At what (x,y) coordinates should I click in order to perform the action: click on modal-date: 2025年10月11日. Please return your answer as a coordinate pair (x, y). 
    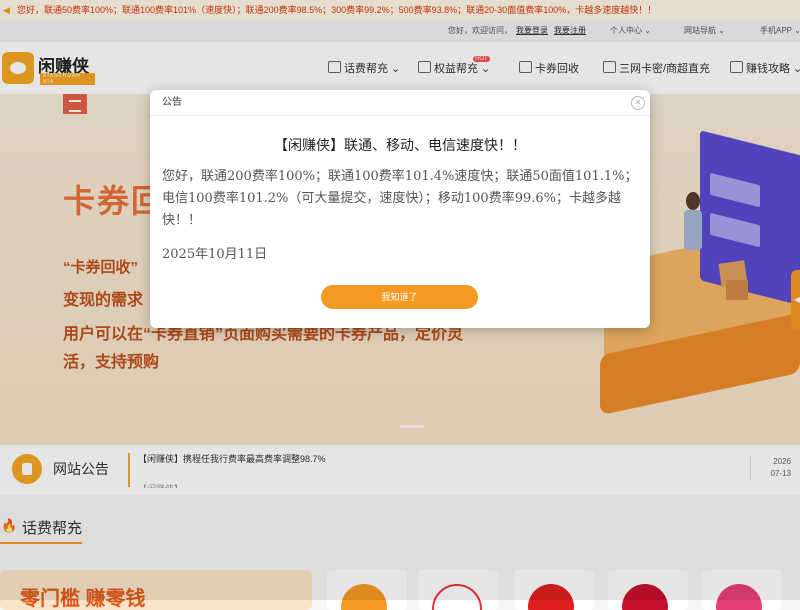
    Looking at the image, I should click on (215, 254).